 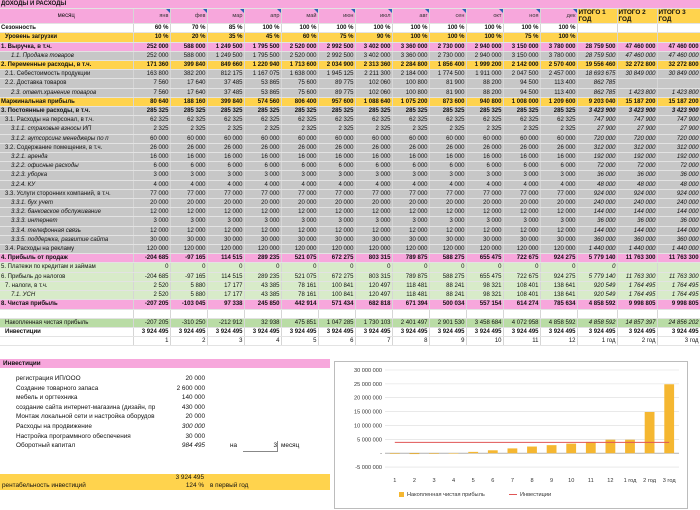 I want to click on cell: 557 154, so click(x=485, y=304).